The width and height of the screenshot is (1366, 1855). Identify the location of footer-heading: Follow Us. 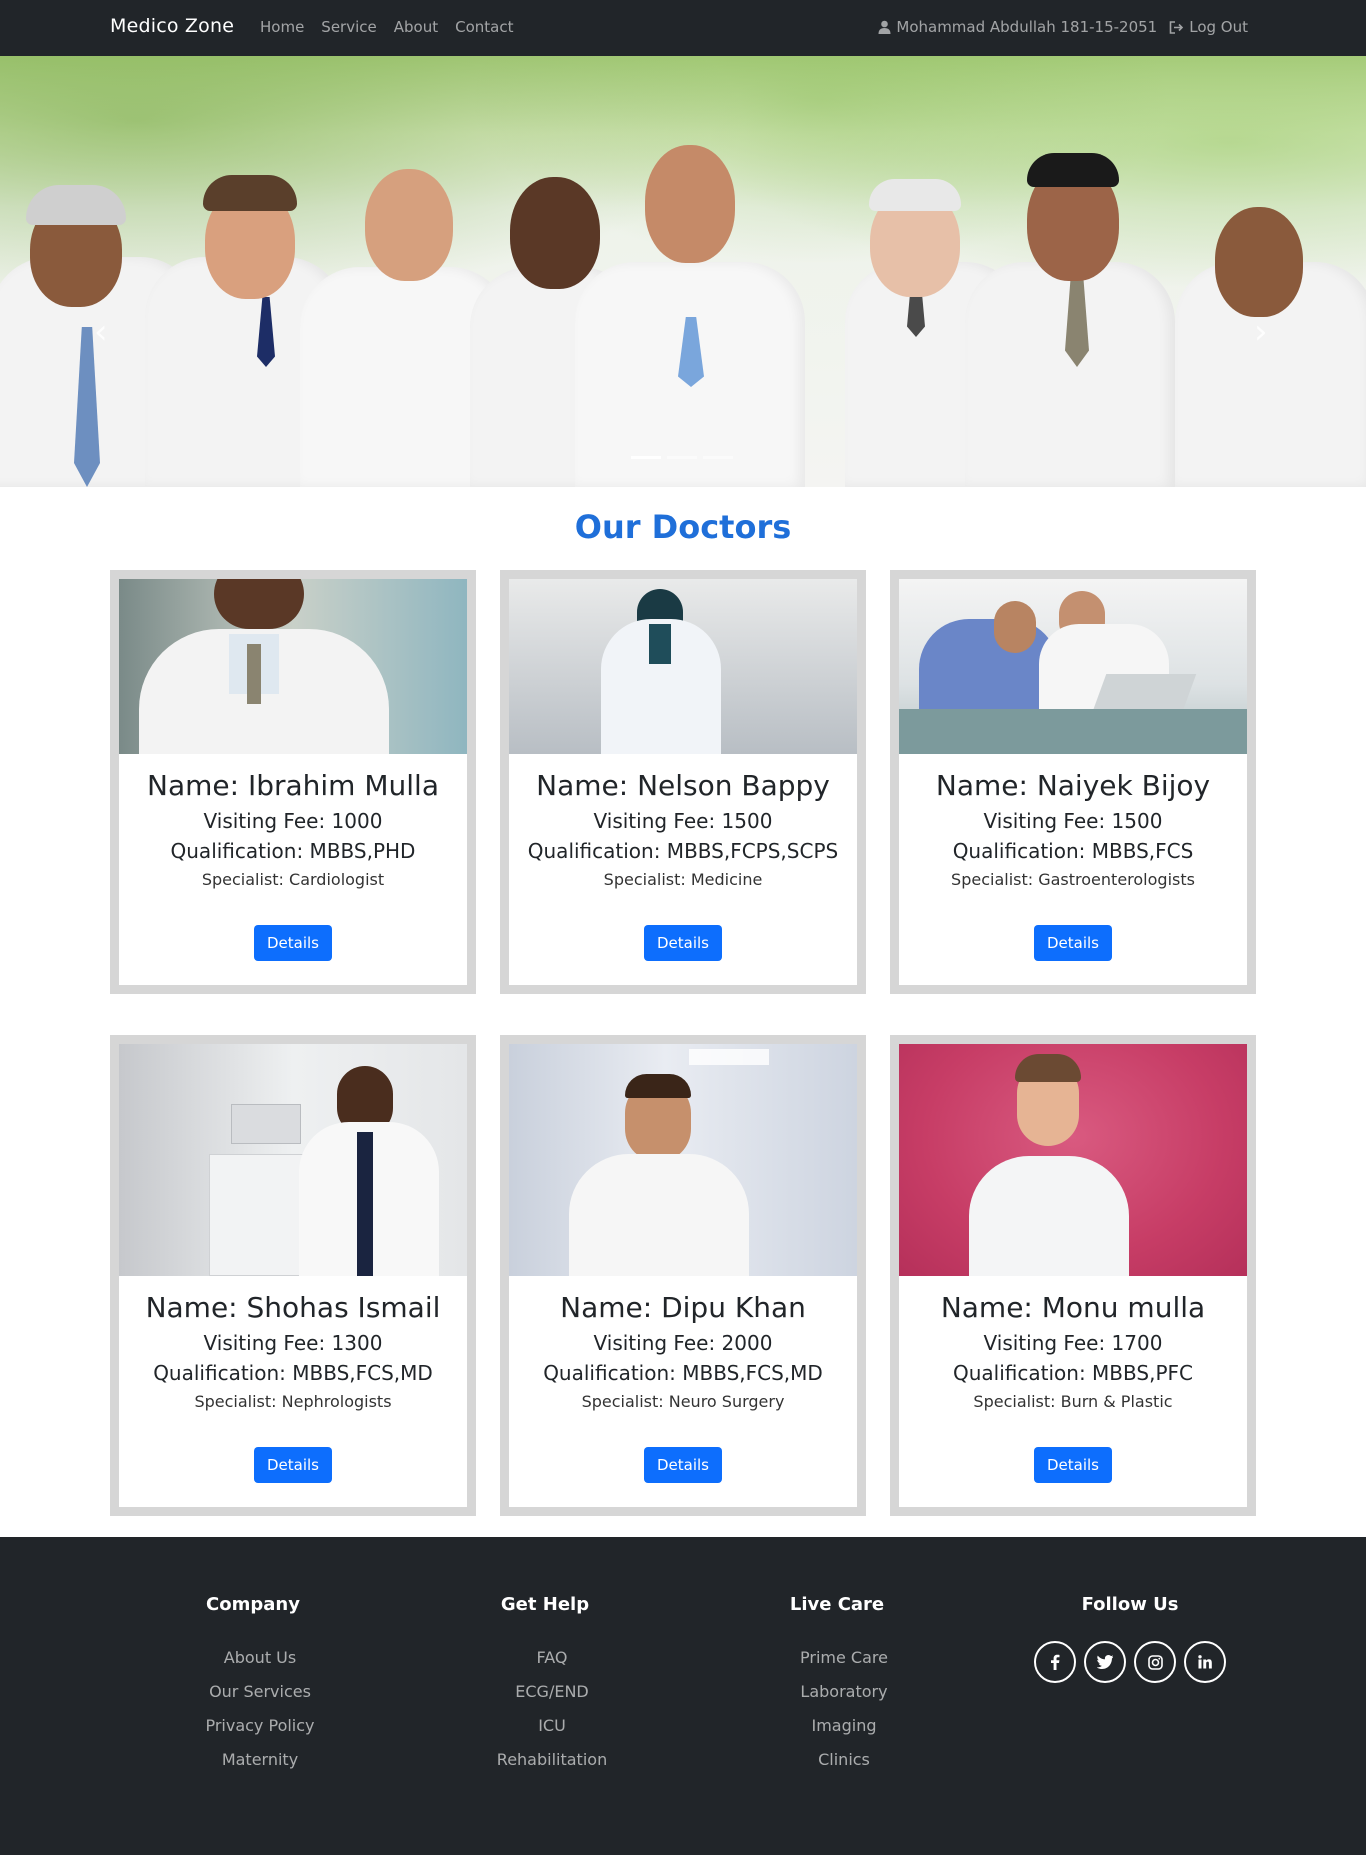
(1130, 1604).